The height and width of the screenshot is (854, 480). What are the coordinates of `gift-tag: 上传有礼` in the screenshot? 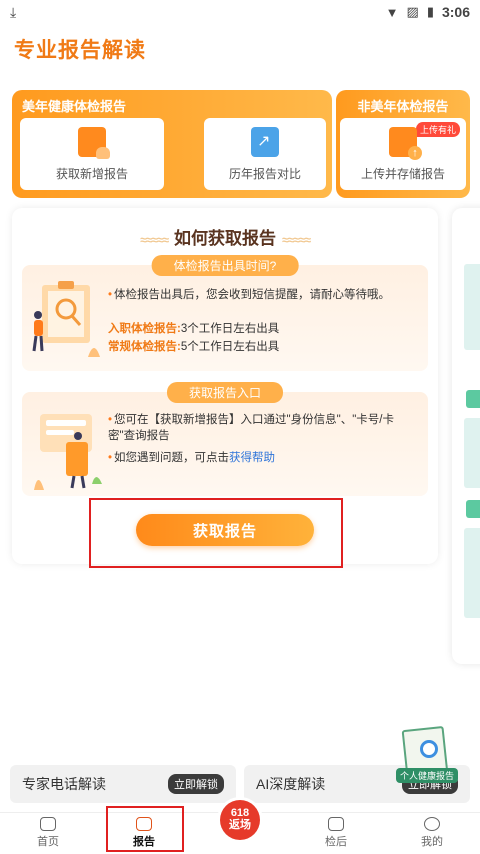 It's located at (437, 129).